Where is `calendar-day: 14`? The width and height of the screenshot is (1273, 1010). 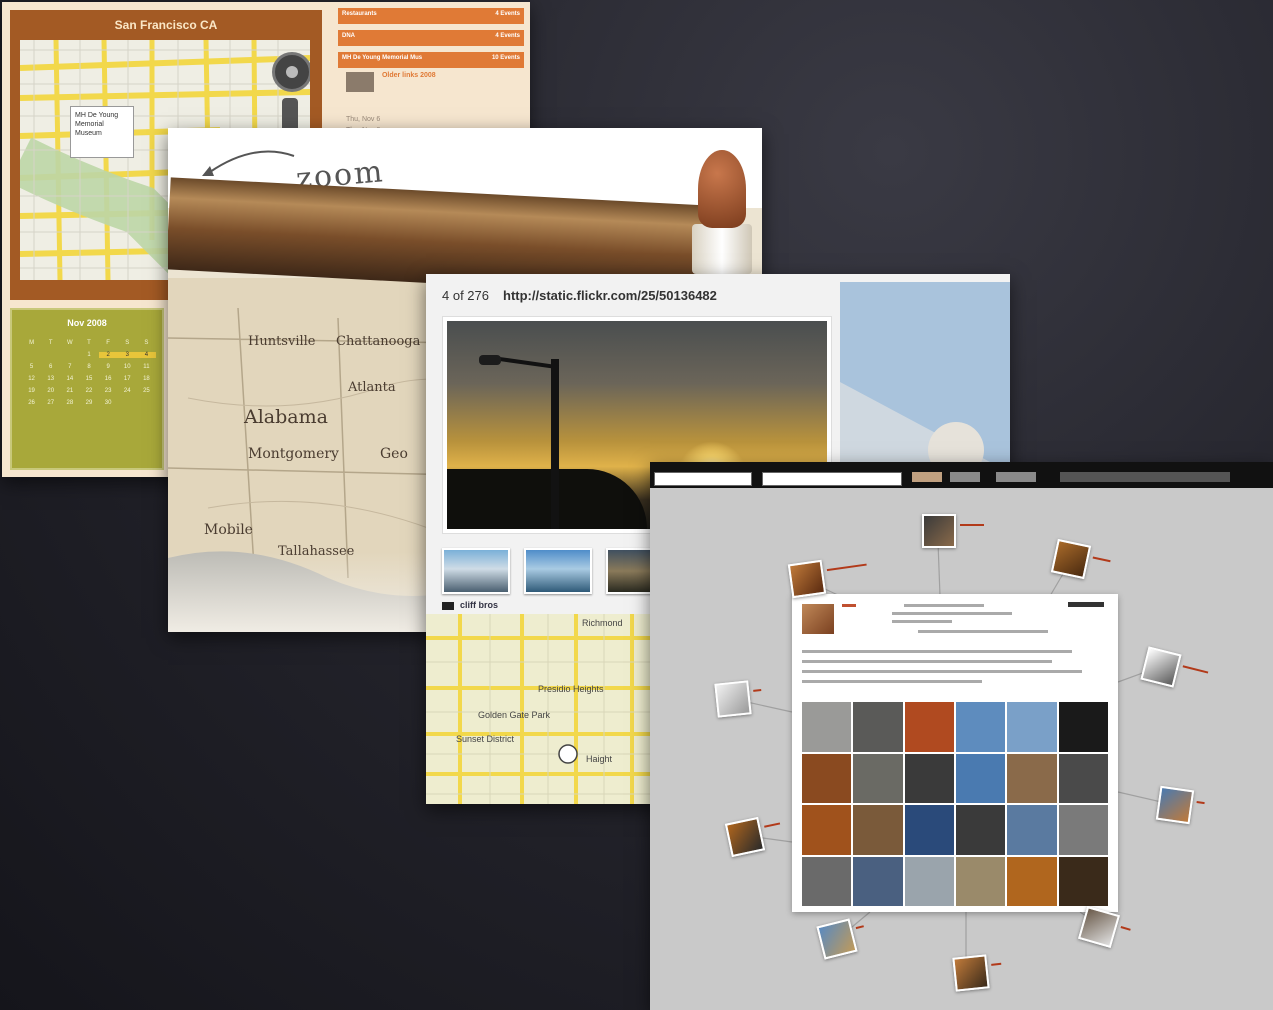 calendar-day: 14 is located at coordinates (69, 379).